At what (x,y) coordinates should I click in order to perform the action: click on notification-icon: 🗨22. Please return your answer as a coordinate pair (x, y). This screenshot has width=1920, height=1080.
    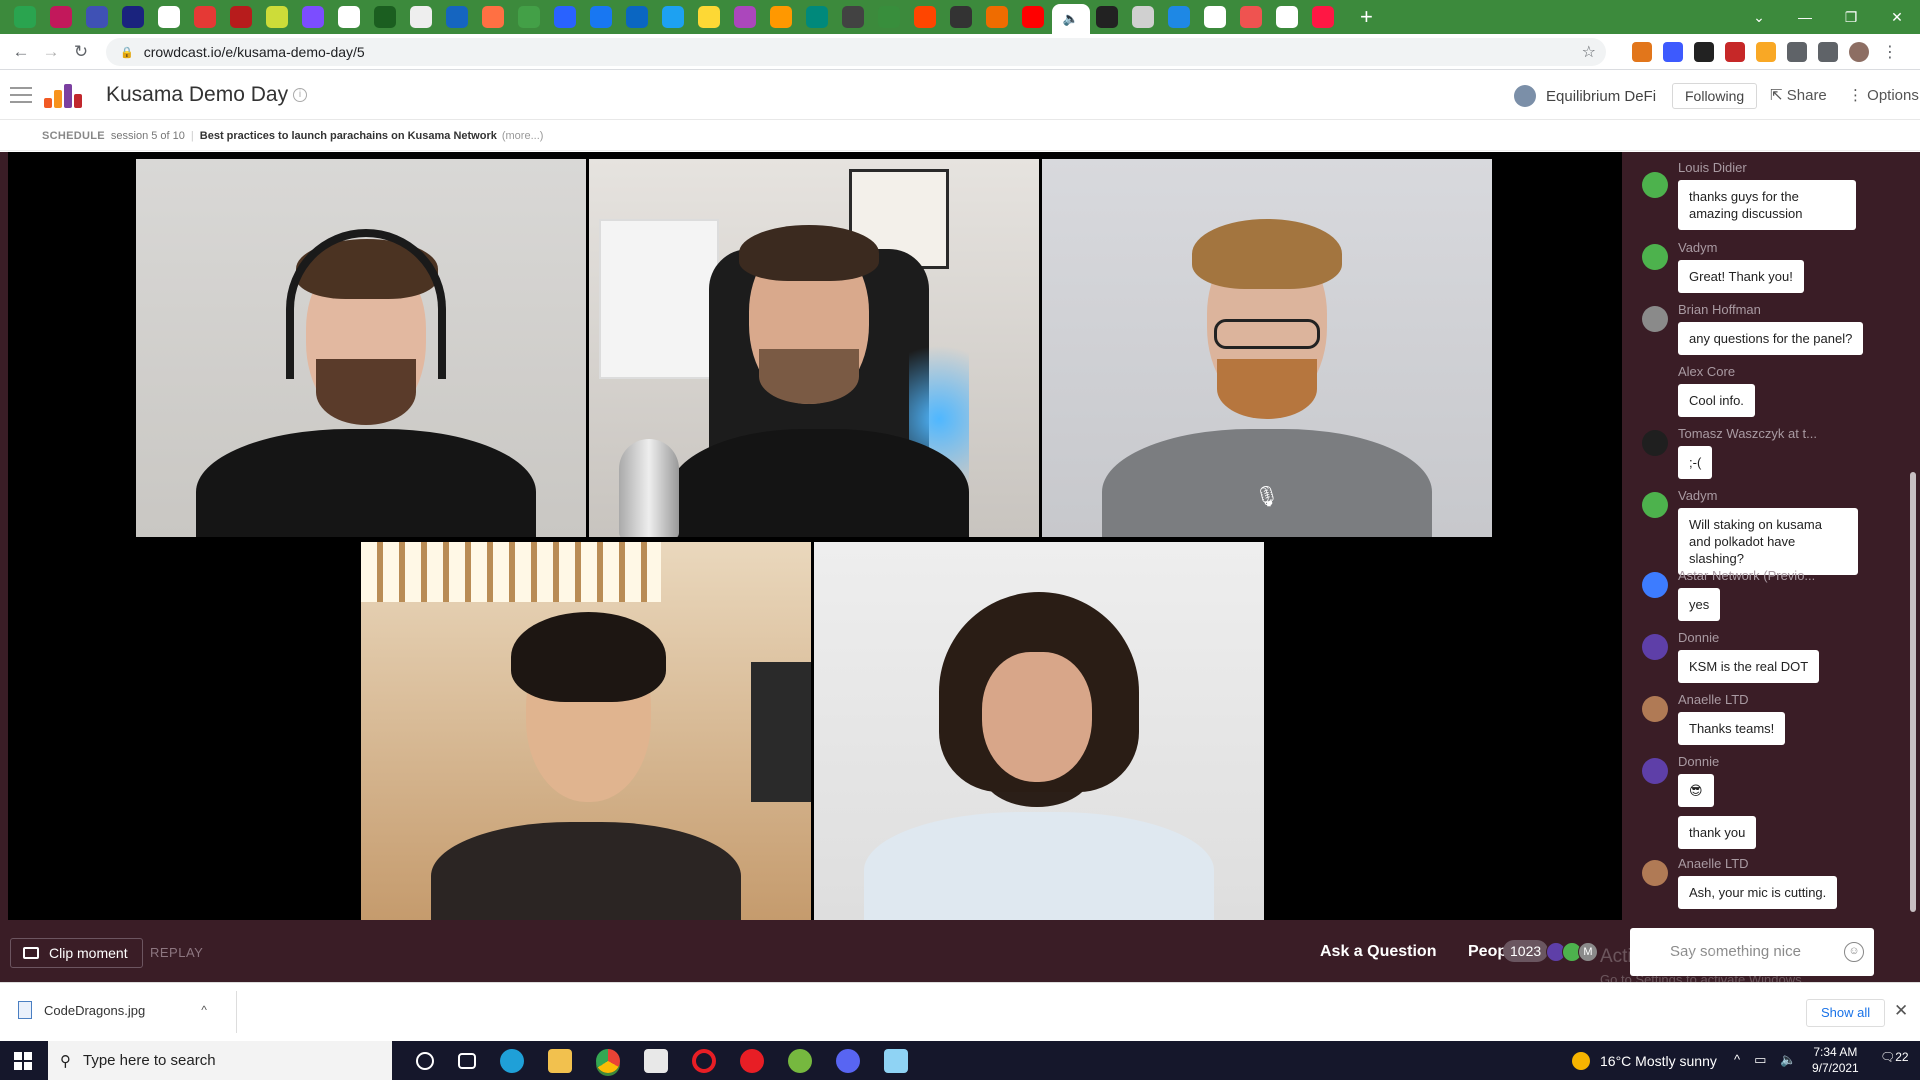
    Looking at the image, I should click on (1894, 1057).